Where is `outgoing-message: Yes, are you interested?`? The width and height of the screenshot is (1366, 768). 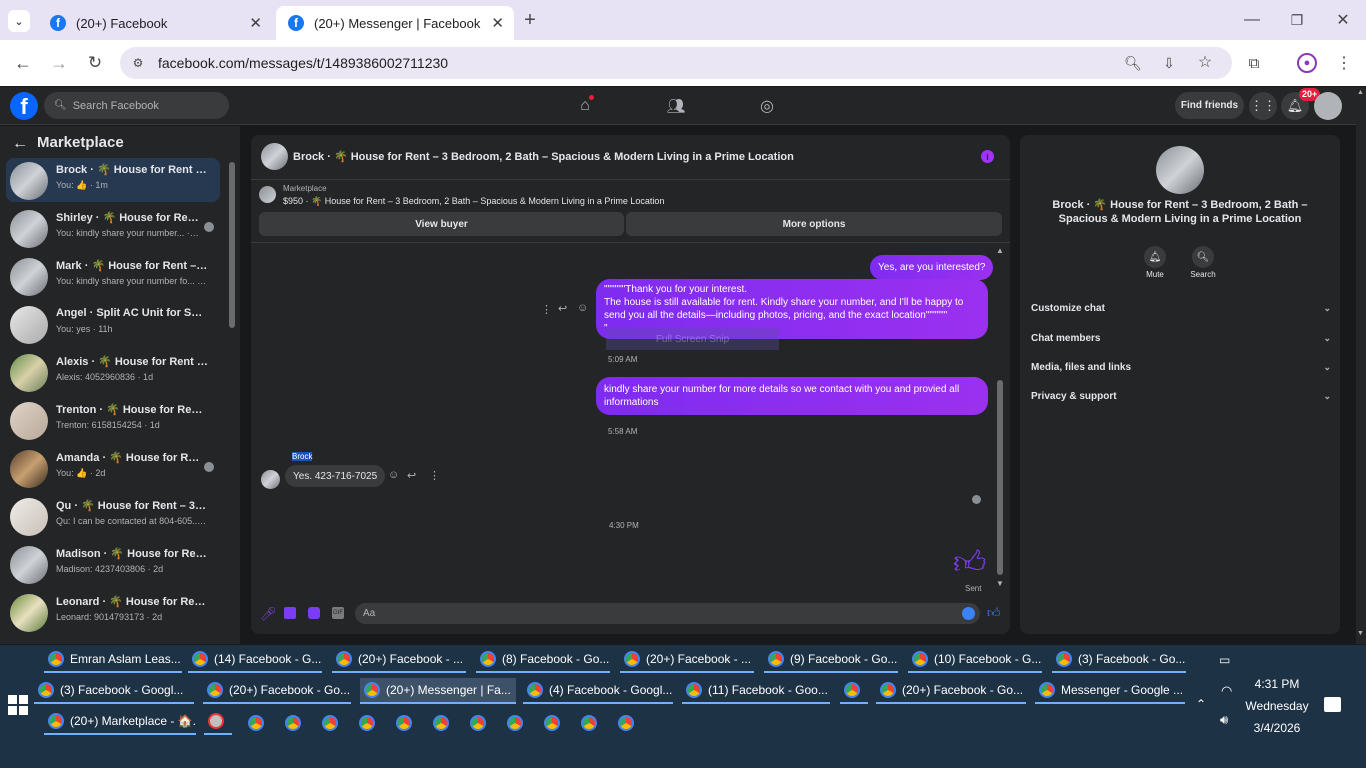 outgoing-message: Yes, are you interested? is located at coordinates (932, 267).